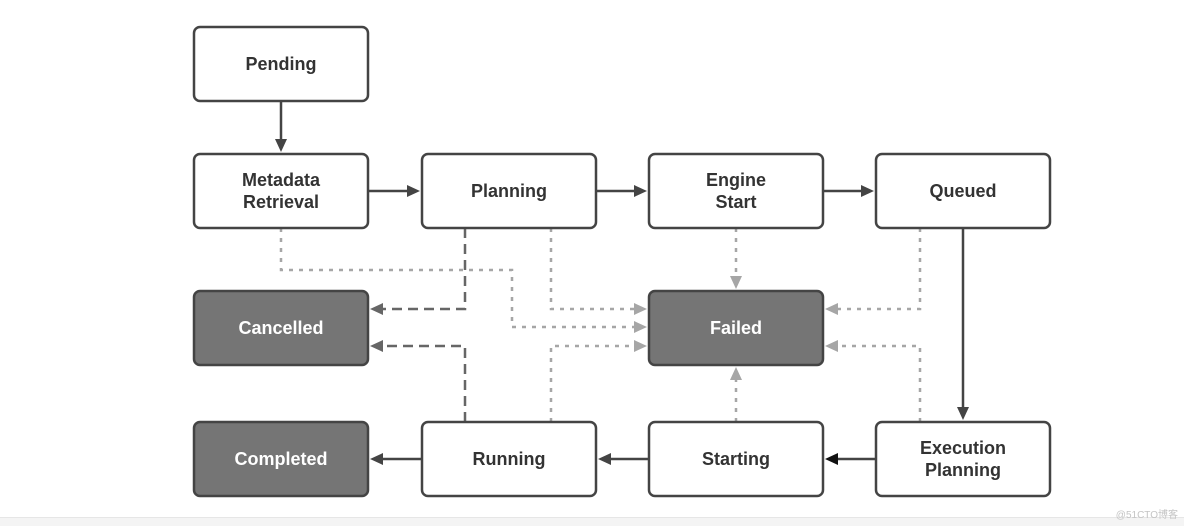 Image resolution: width=1184 pixels, height=526 pixels. What do you see at coordinates (281, 191) in the screenshot?
I see `node-metadata: MetadataRetrieval` at bounding box center [281, 191].